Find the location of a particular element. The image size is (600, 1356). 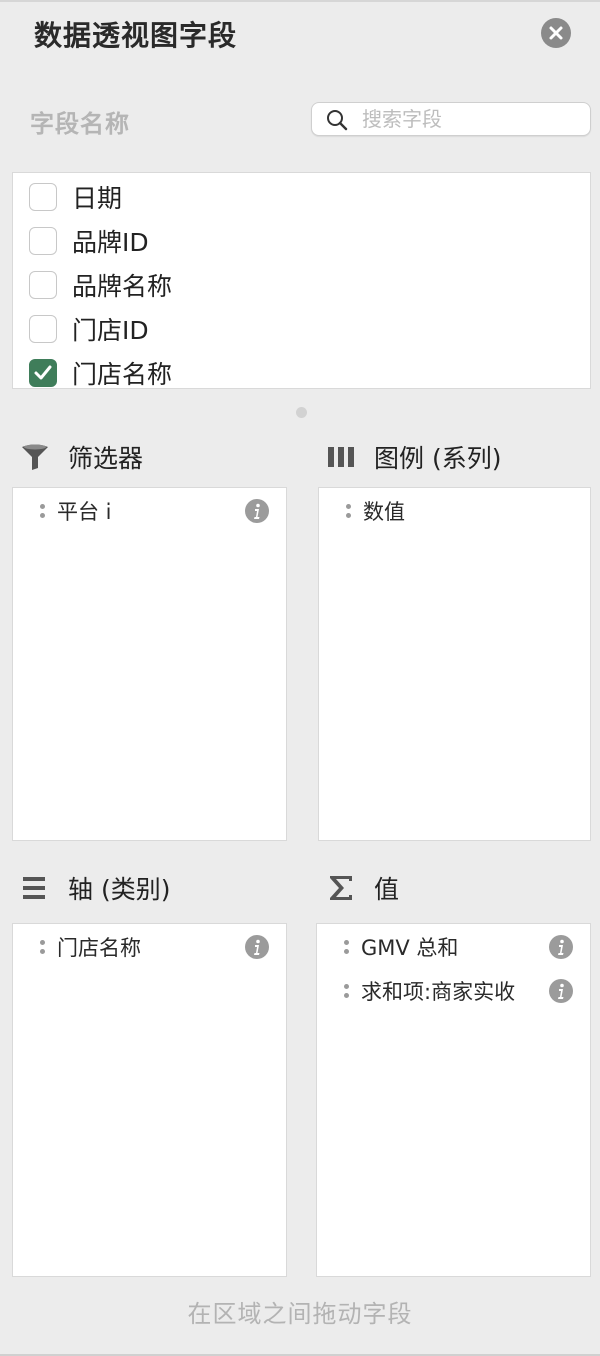

field-item-brand-name: 品牌名称 is located at coordinates (100, 285).